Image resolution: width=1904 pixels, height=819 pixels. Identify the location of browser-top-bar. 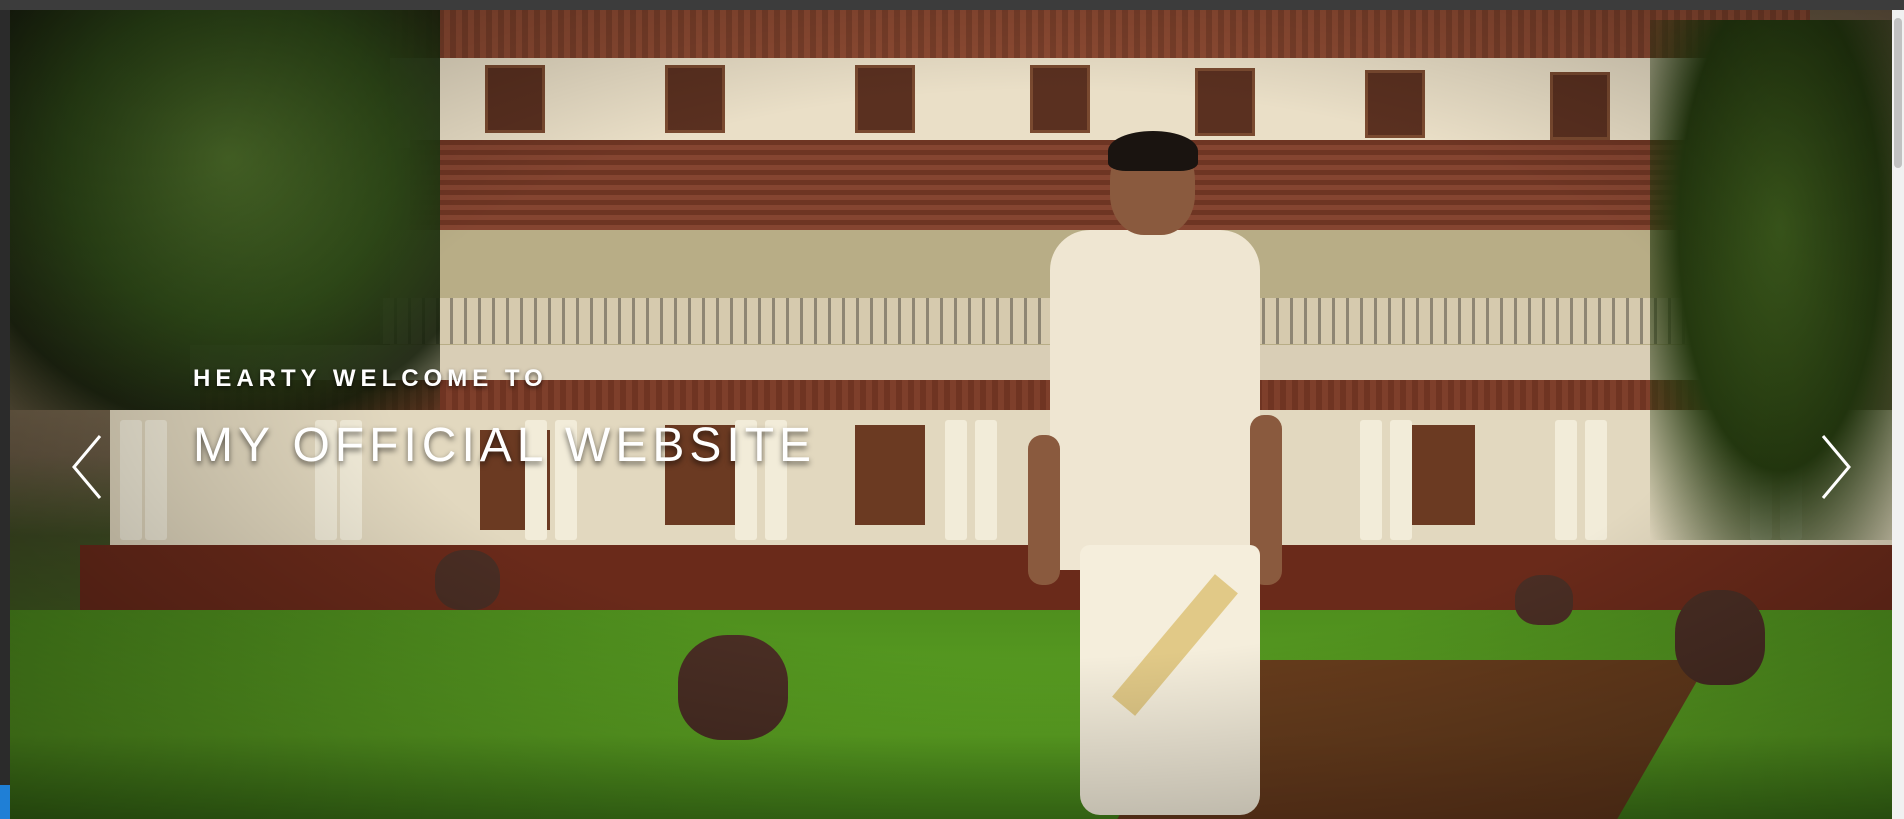
(952, 5).